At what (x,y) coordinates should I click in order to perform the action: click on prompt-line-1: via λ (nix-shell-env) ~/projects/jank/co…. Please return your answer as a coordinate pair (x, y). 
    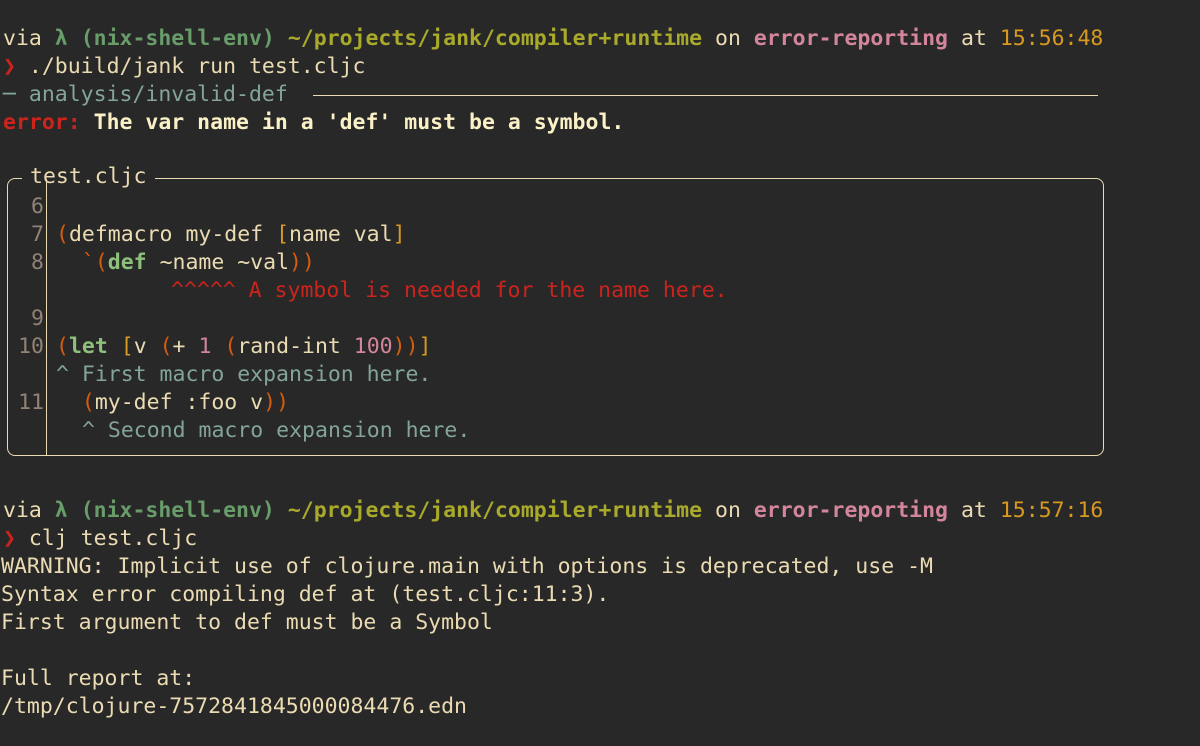
    Looking at the image, I should click on (553, 39).